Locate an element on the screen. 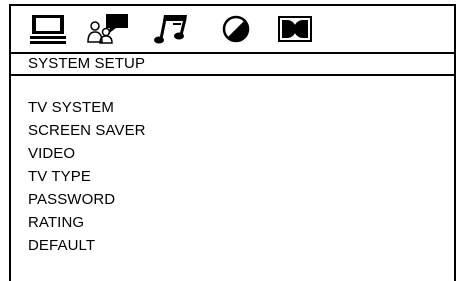  menu-item-default: DEFAULT is located at coordinates (87, 245).